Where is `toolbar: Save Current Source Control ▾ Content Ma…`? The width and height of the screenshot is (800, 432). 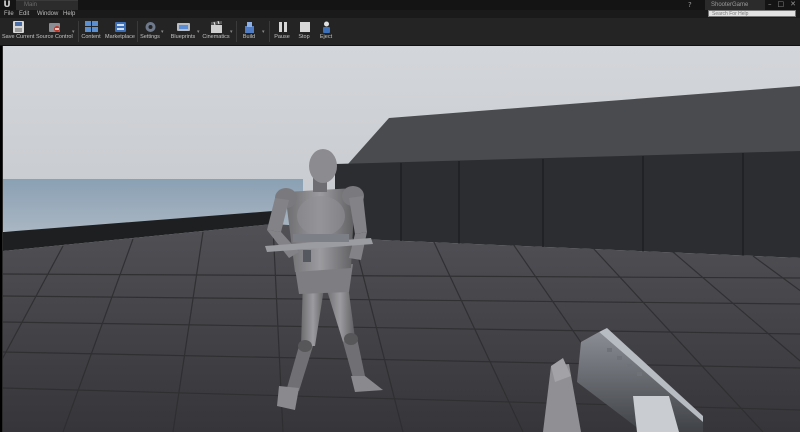
toolbar: Save Current Source Control ▾ Content Ma… is located at coordinates (400, 32).